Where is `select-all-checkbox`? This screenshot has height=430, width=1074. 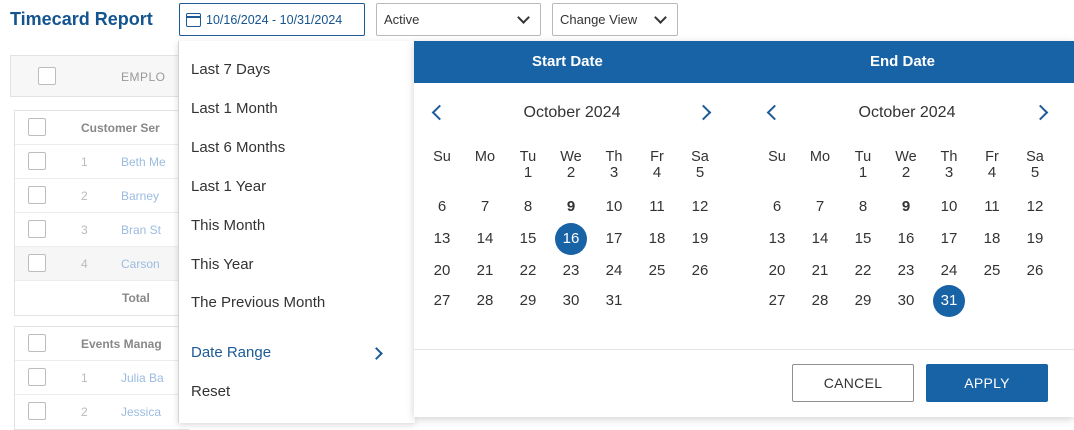
select-all-checkbox is located at coordinates (47, 76).